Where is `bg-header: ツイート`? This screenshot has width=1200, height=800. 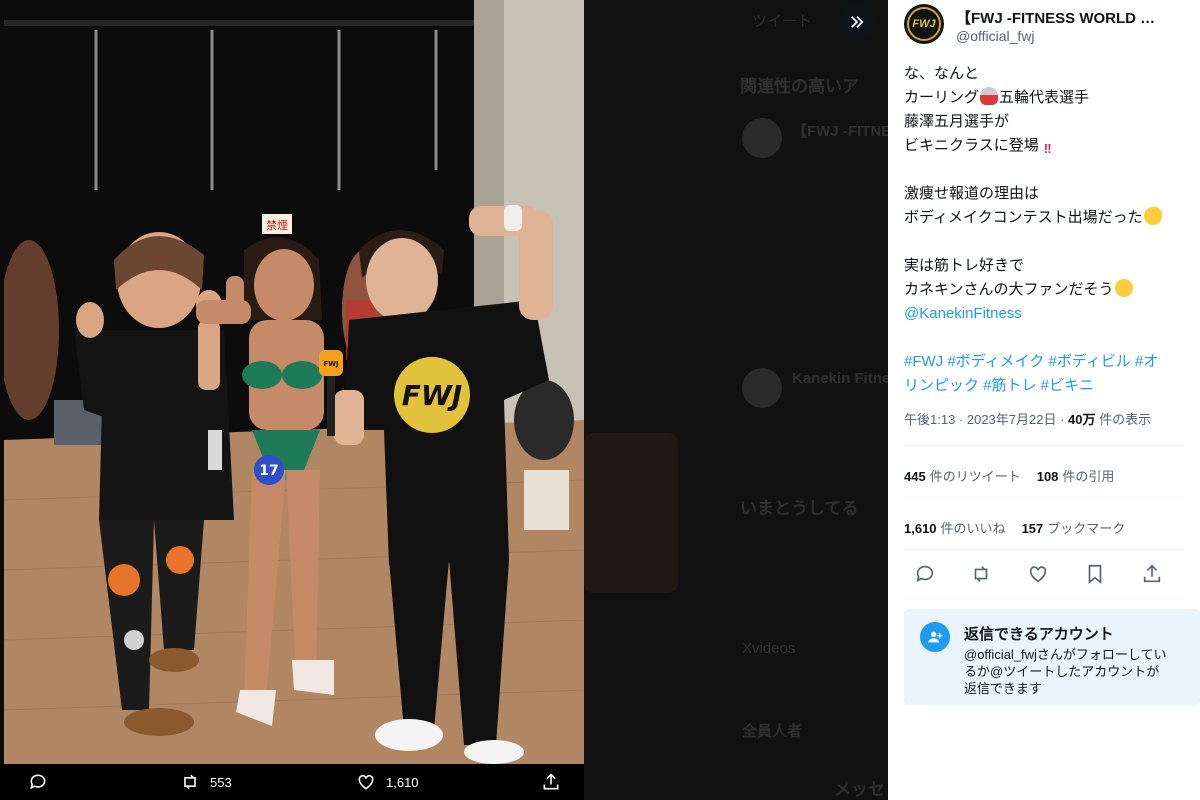 bg-header: ツイート is located at coordinates (782, 21).